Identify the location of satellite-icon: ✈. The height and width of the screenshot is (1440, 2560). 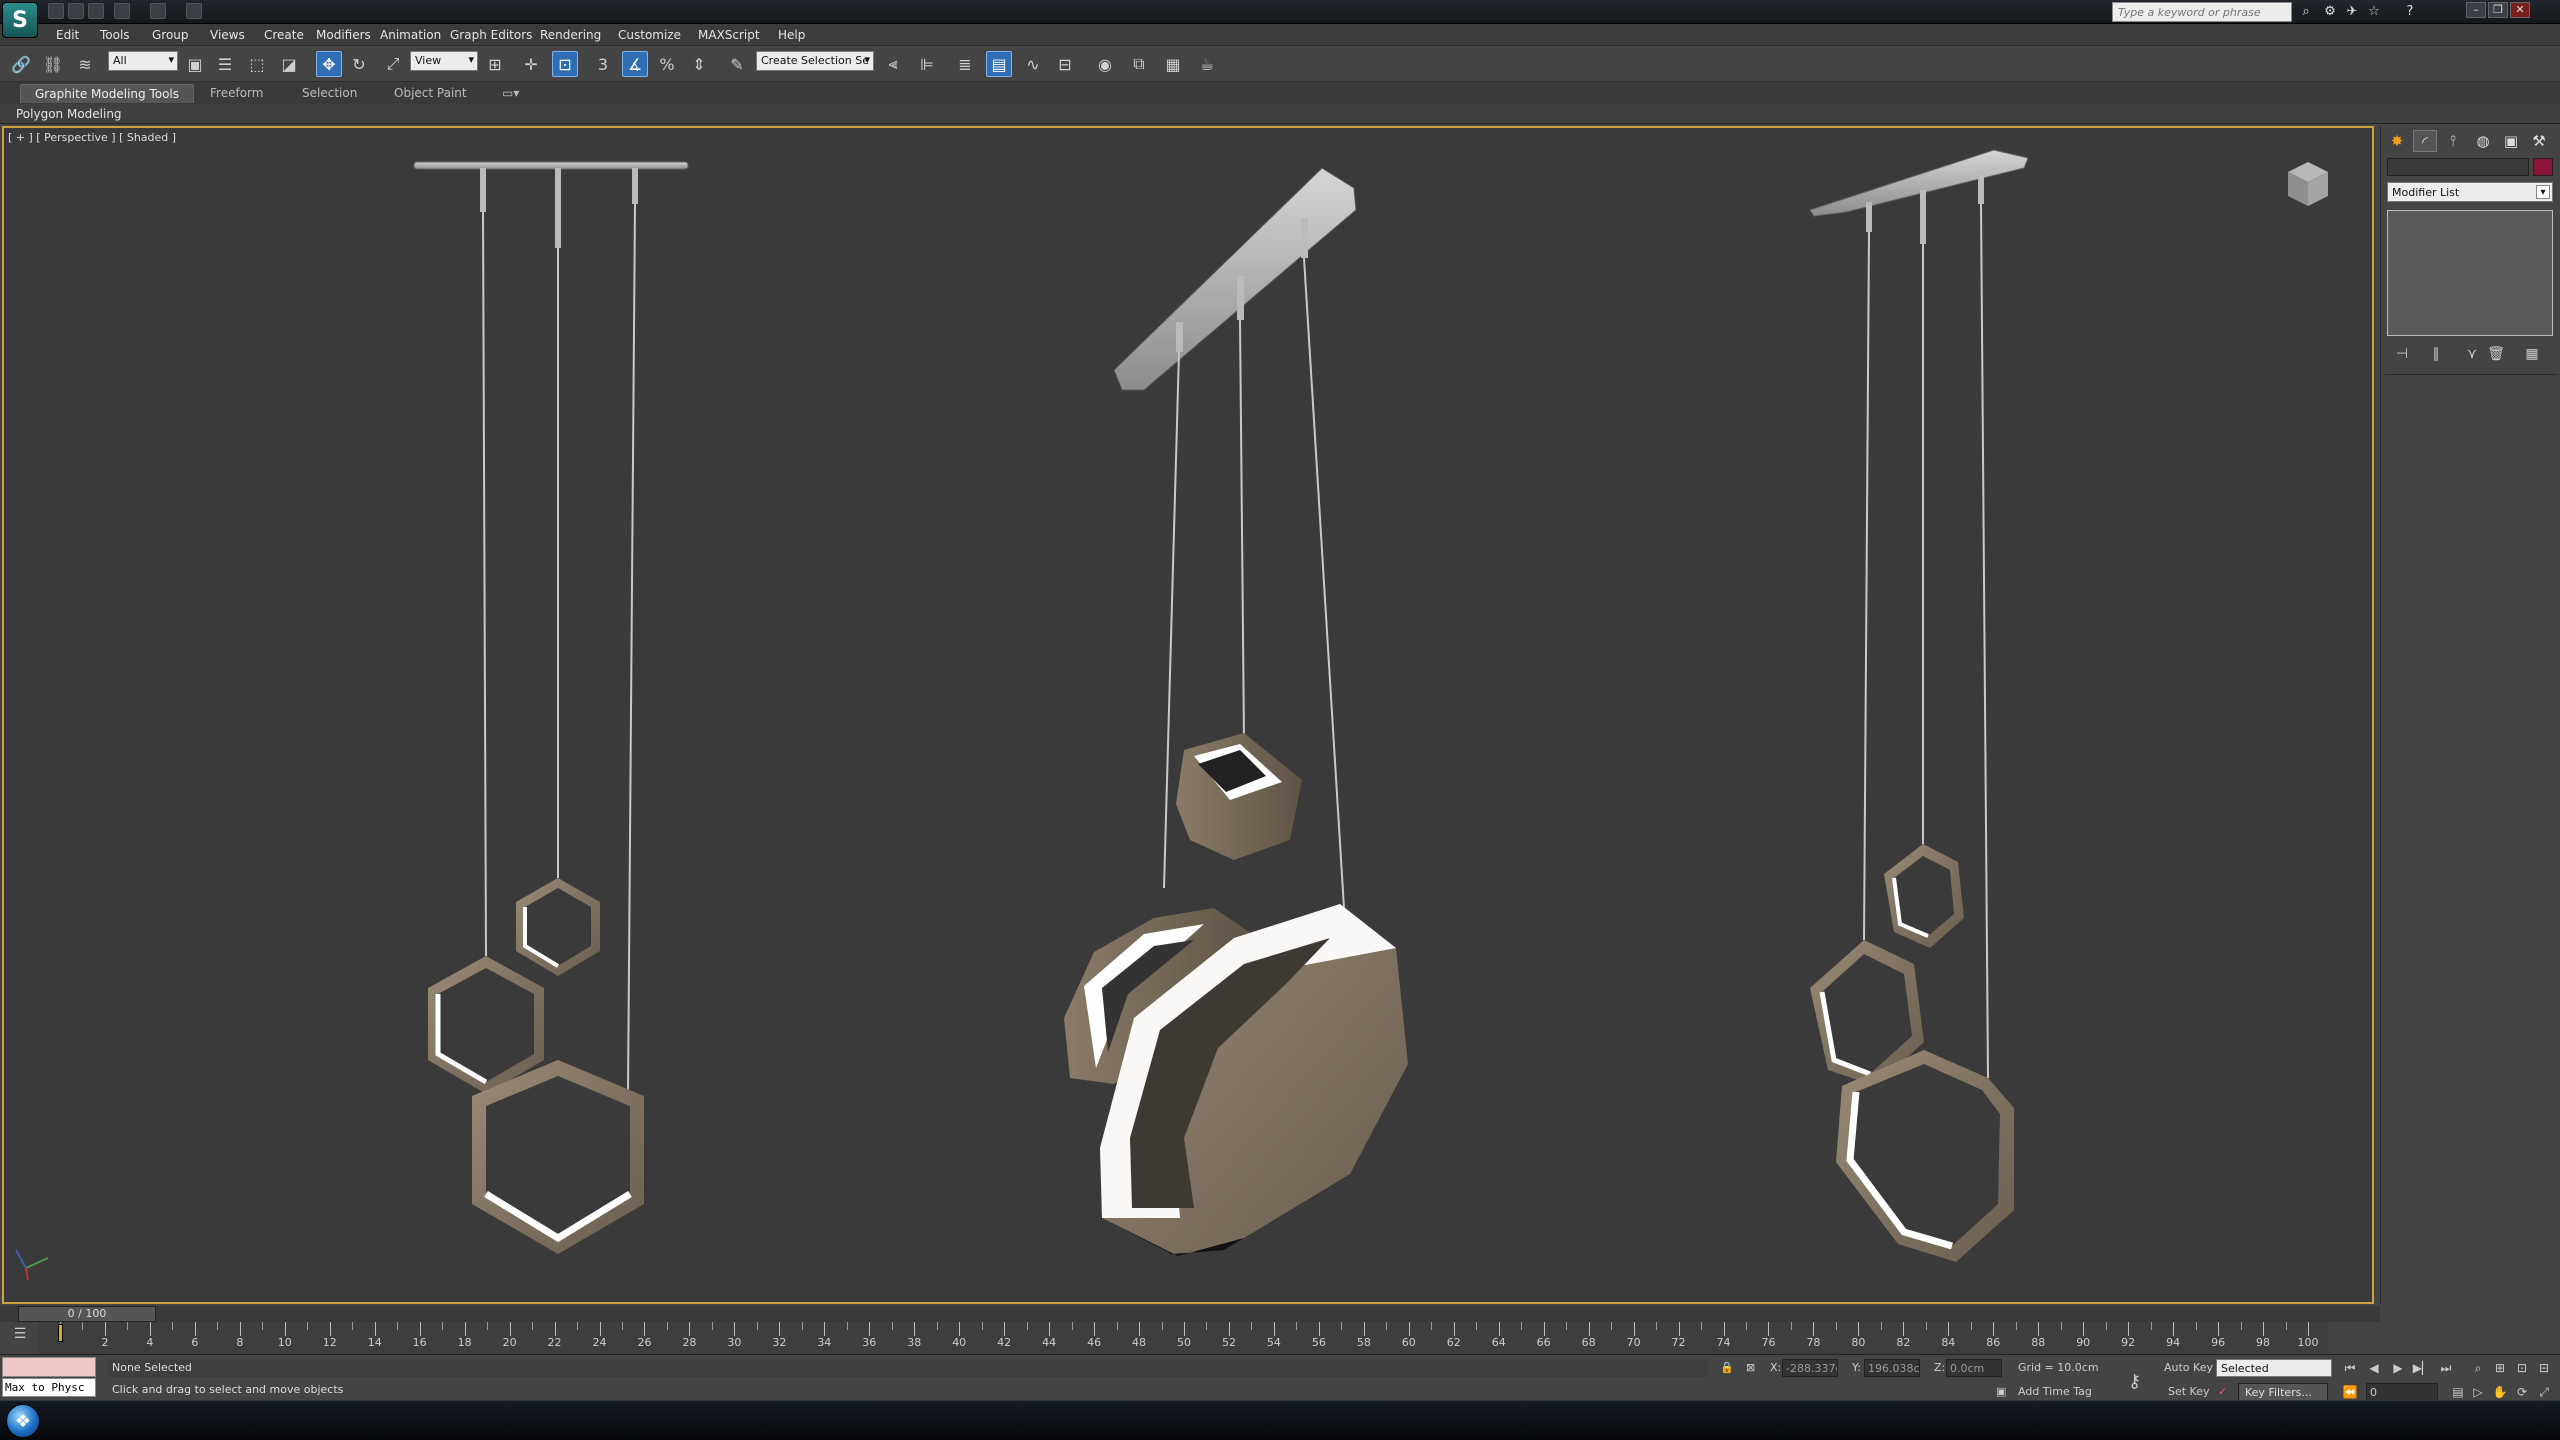
(2352, 12).